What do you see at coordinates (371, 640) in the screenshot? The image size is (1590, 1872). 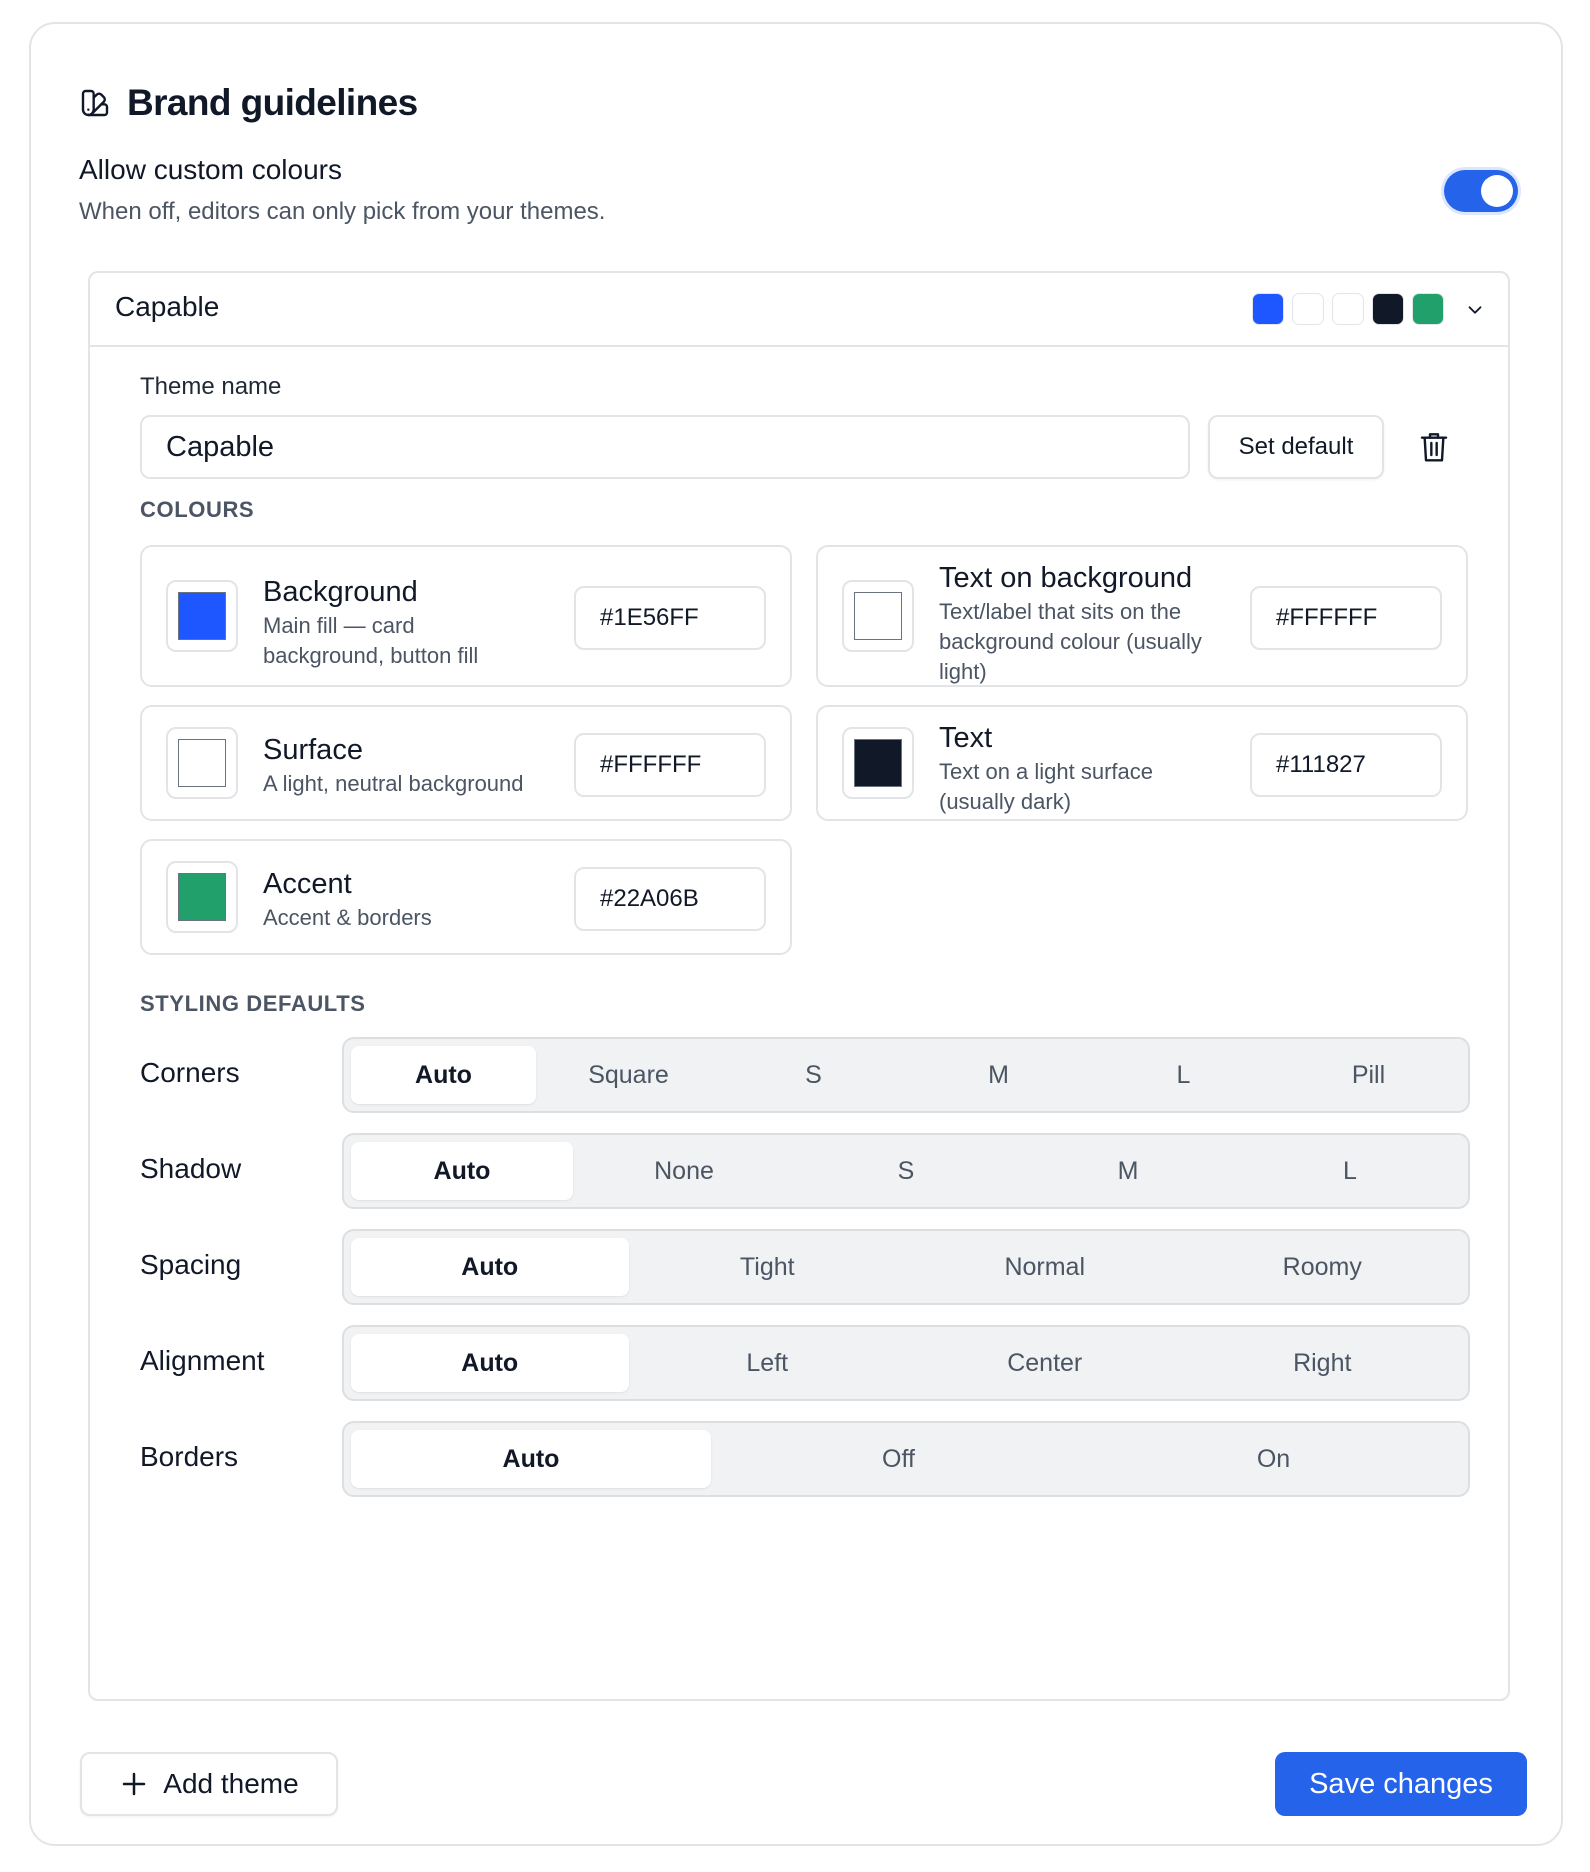 I see `colour-description: Main fill — card background, button fill` at bounding box center [371, 640].